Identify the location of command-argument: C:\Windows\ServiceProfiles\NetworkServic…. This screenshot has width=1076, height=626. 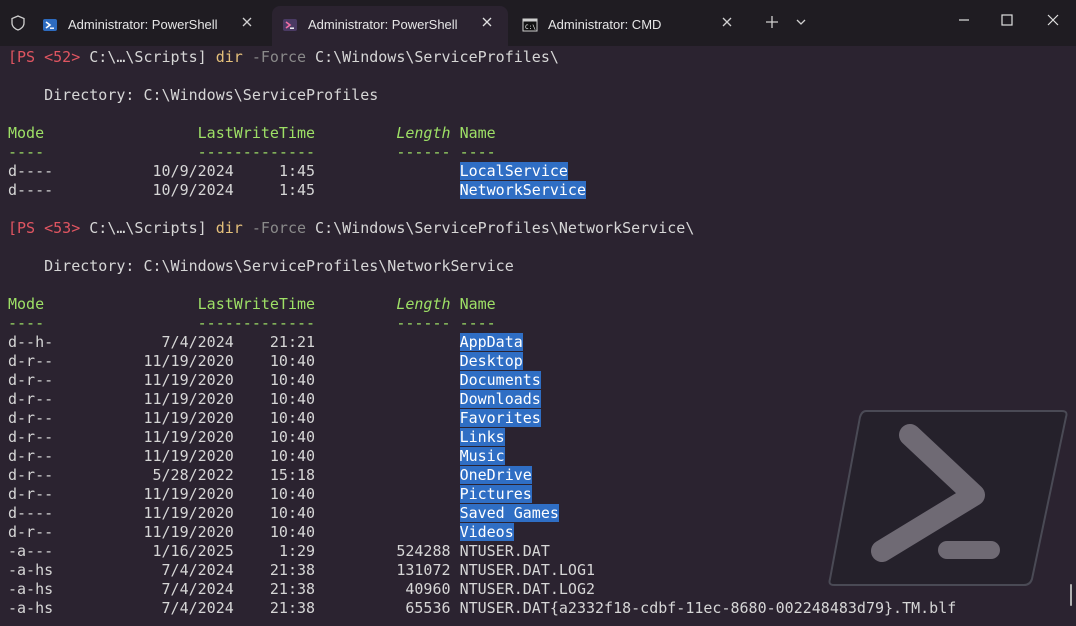
(500, 228).